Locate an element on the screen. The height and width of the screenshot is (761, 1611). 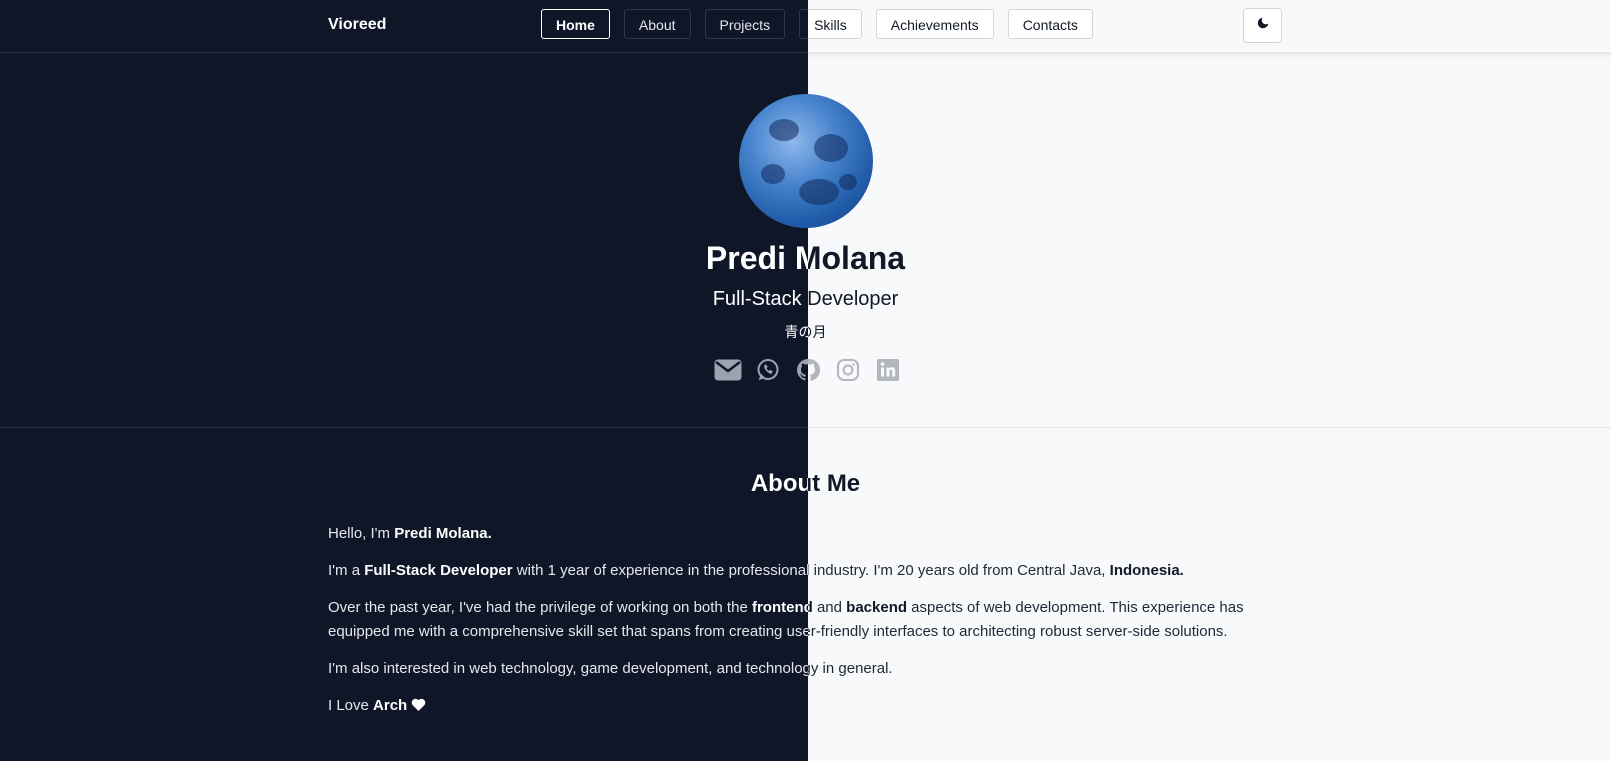
about-frontend: frontend is located at coordinates (779, 607).